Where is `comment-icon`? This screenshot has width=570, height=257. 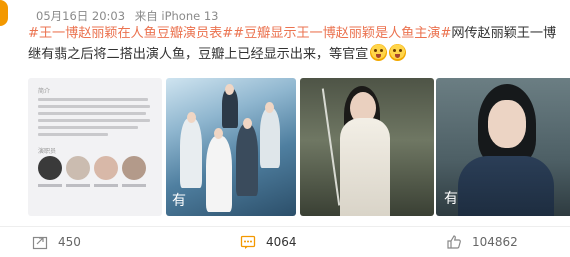 comment-icon is located at coordinates (248, 242).